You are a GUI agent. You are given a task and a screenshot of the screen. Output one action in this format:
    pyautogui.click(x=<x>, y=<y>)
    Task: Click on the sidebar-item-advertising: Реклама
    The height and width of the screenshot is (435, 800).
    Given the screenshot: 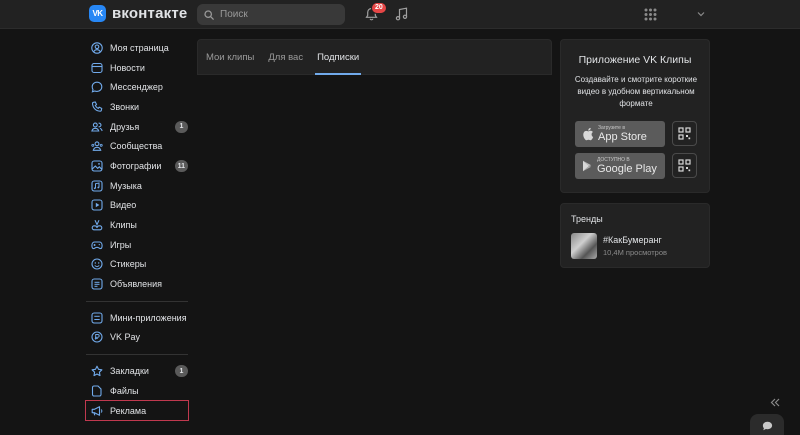 What is the action you would take?
    pyautogui.click(x=137, y=410)
    